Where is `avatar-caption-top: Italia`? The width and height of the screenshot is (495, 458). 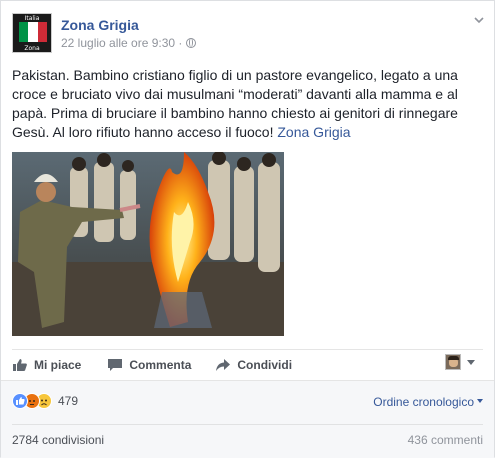 avatar-caption-top: Italia is located at coordinates (32, 18).